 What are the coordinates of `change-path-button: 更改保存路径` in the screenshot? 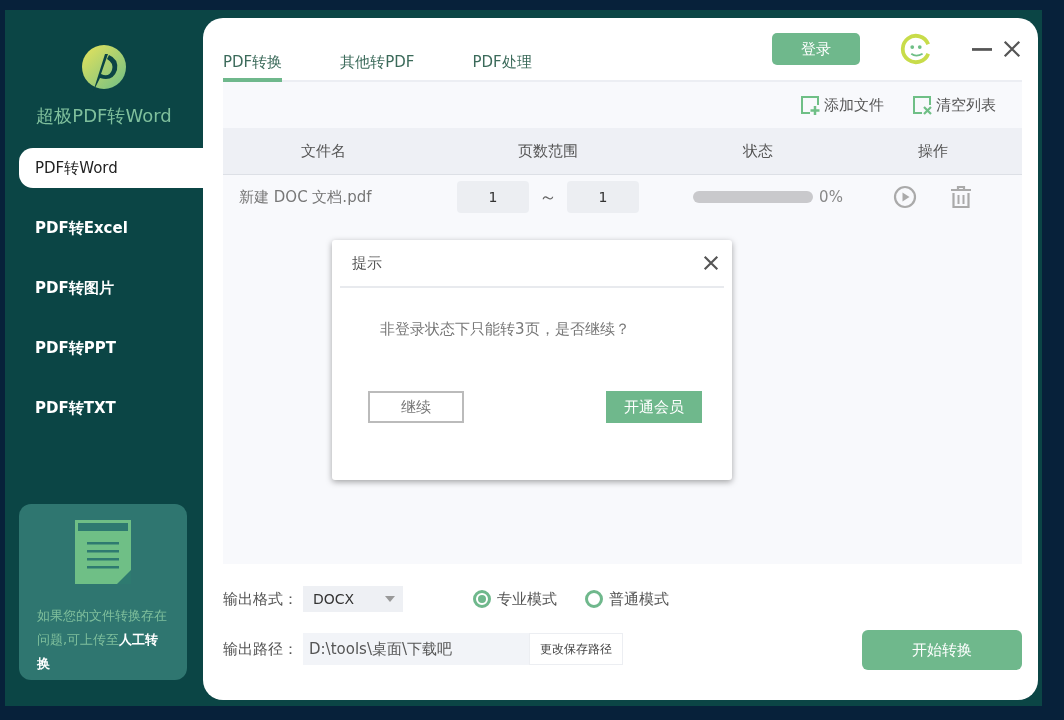 It's located at (576, 649).